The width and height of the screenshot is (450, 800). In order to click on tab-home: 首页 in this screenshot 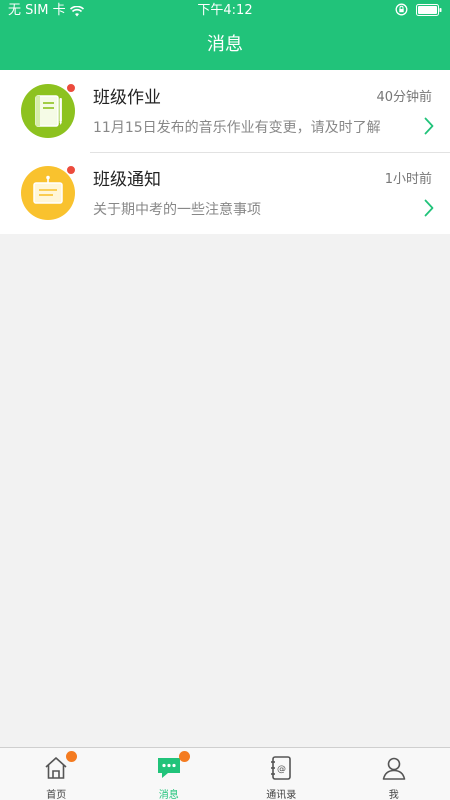, I will do `click(56, 774)`.